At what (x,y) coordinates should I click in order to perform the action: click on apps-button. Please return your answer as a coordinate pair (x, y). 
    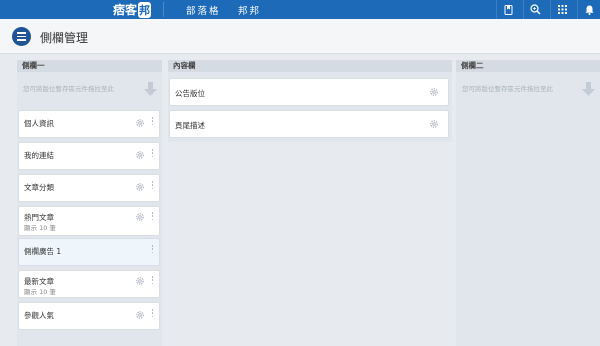
    Looking at the image, I should click on (562, 9).